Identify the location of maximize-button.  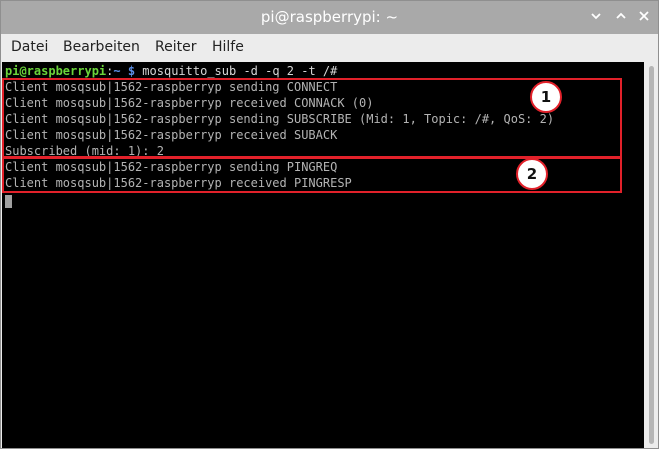
(621, 17).